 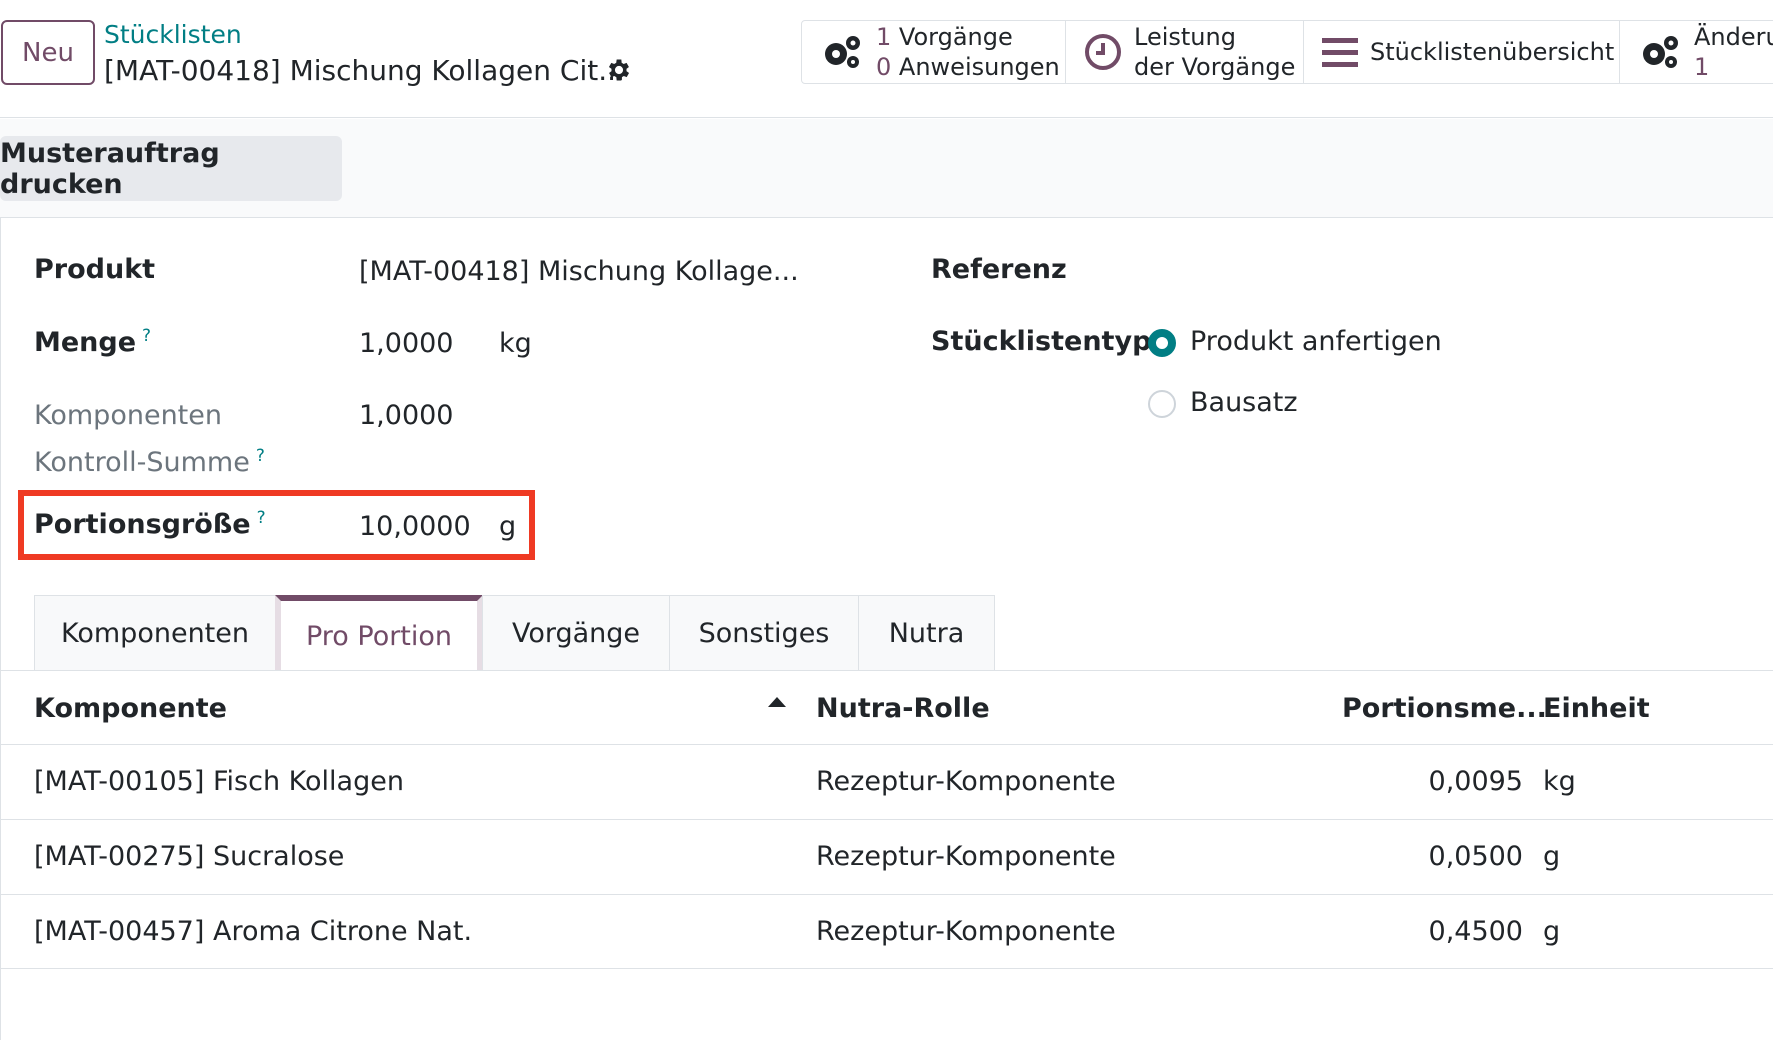 What do you see at coordinates (171, 168) in the screenshot?
I see `print-sample-order-button: Musterauftrag drucken` at bounding box center [171, 168].